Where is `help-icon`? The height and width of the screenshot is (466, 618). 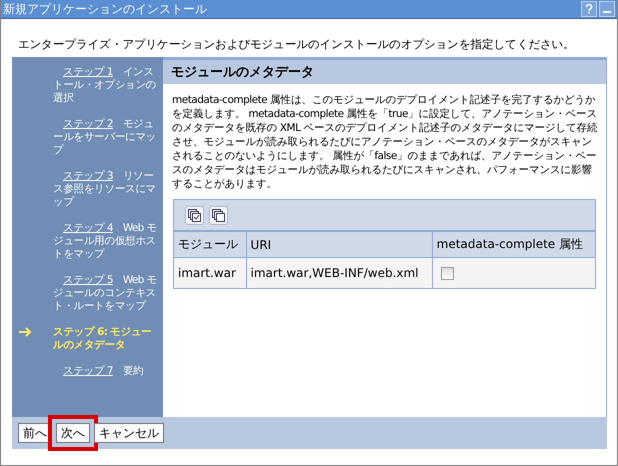 help-icon is located at coordinates (589, 9).